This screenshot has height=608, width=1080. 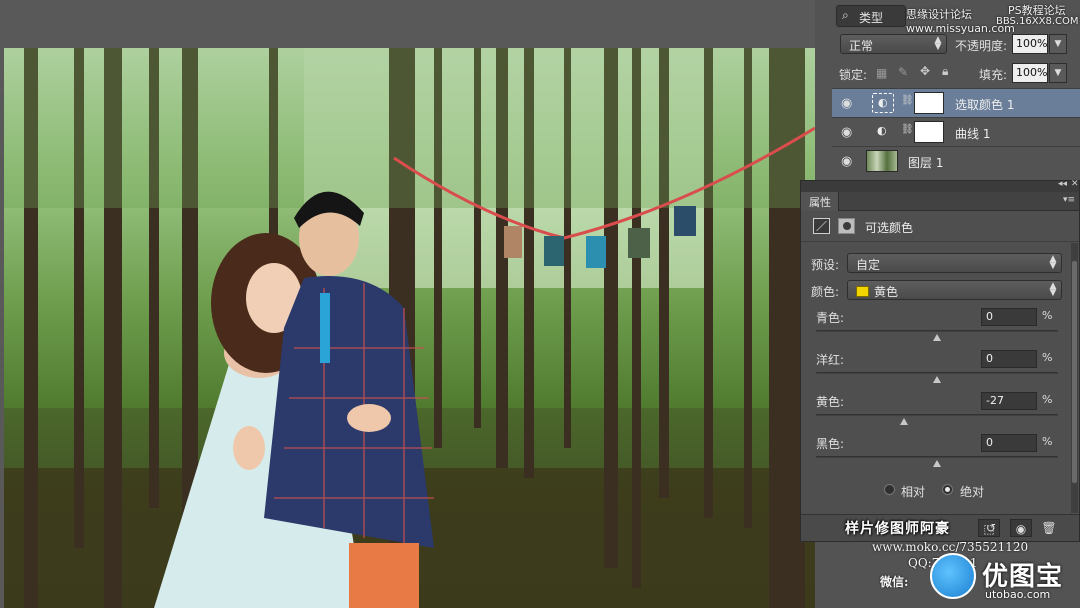 What do you see at coordinates (1009, 359) in the screenshot?
I see `magenta-input: 0` at bounding box center [1009, 359].